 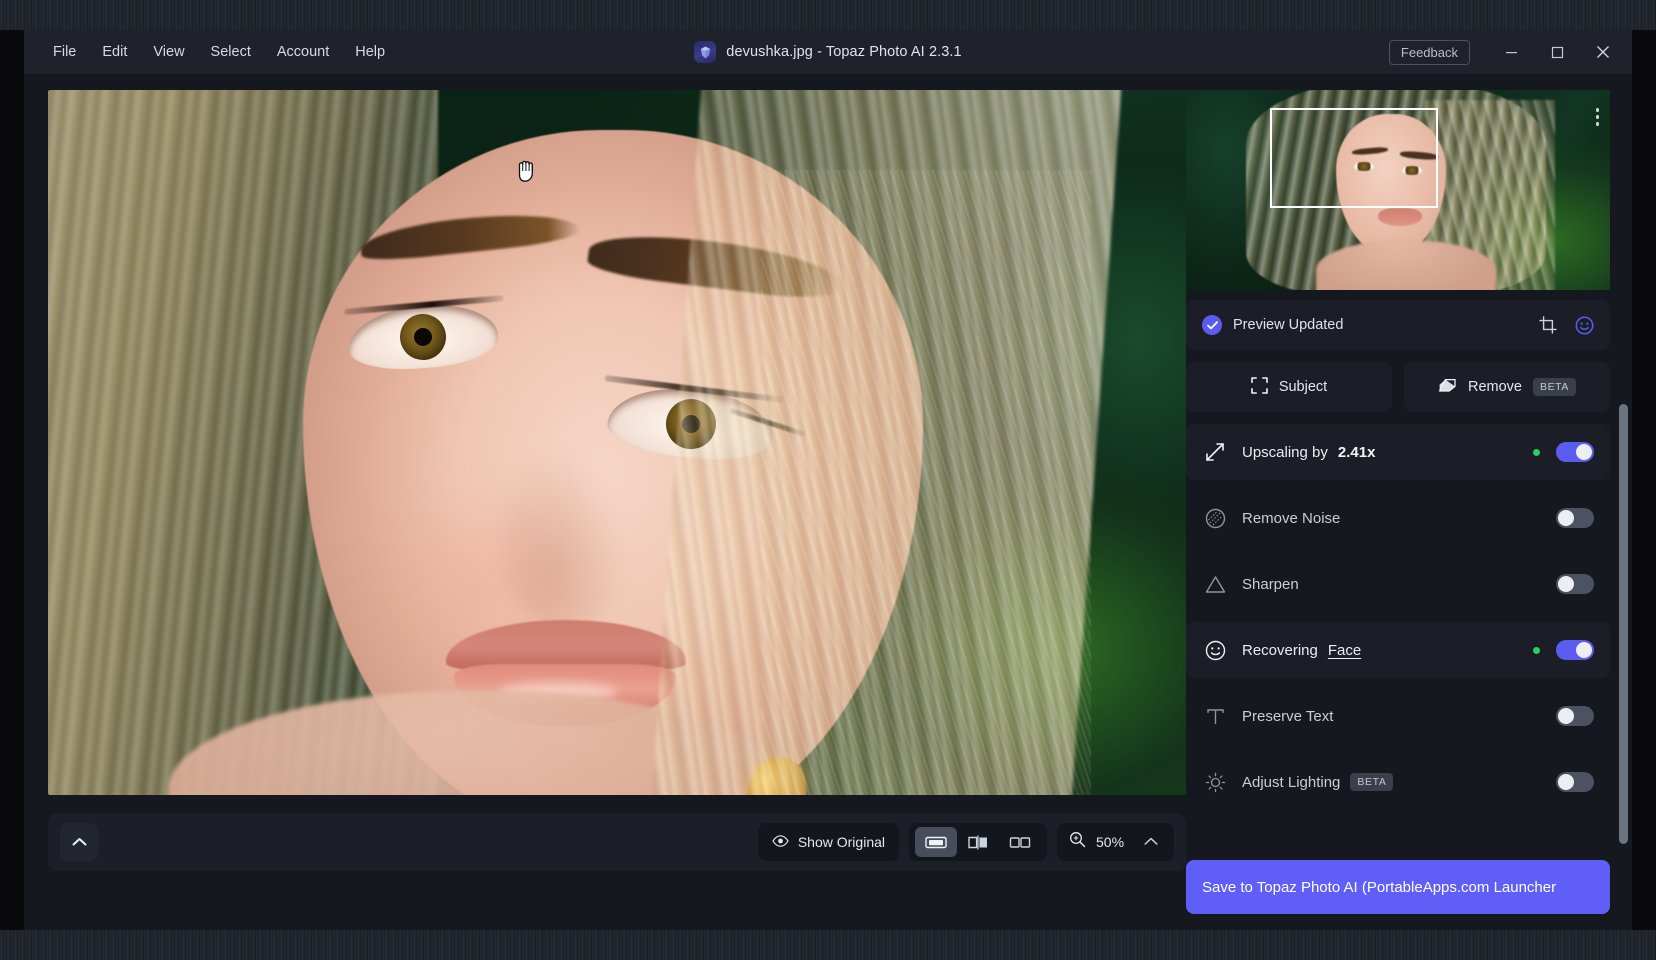 What do you see at coordinates (1280, 650) in the screenshot?
I see `recovering-text: Recovering` at bounding box center [1280, 650].